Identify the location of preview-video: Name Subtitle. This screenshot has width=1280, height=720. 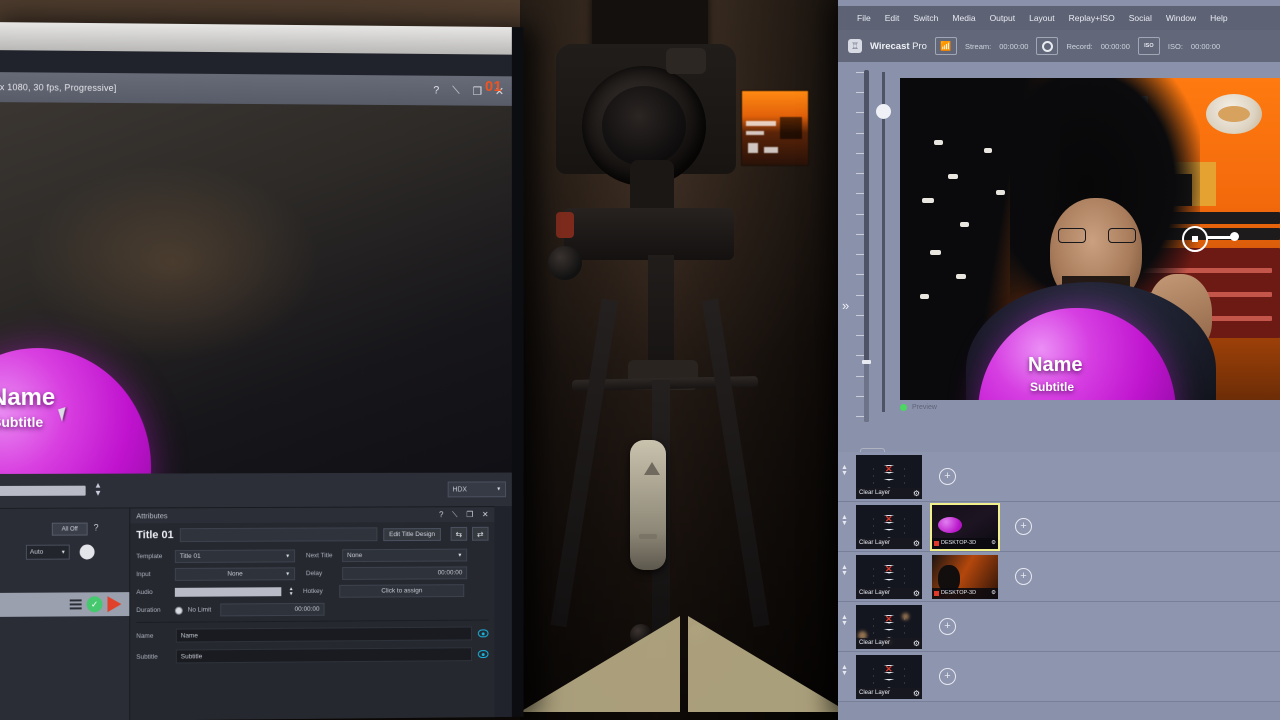
(1090, 239).